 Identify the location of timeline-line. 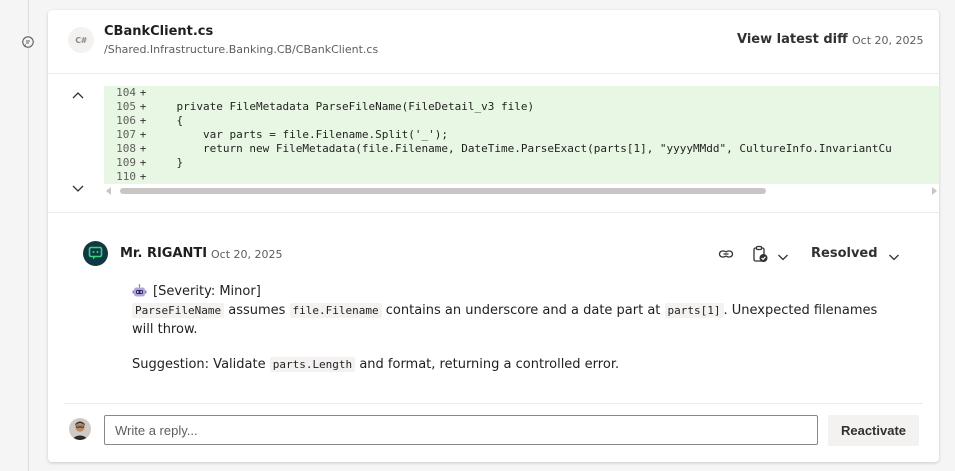
(28, 235).